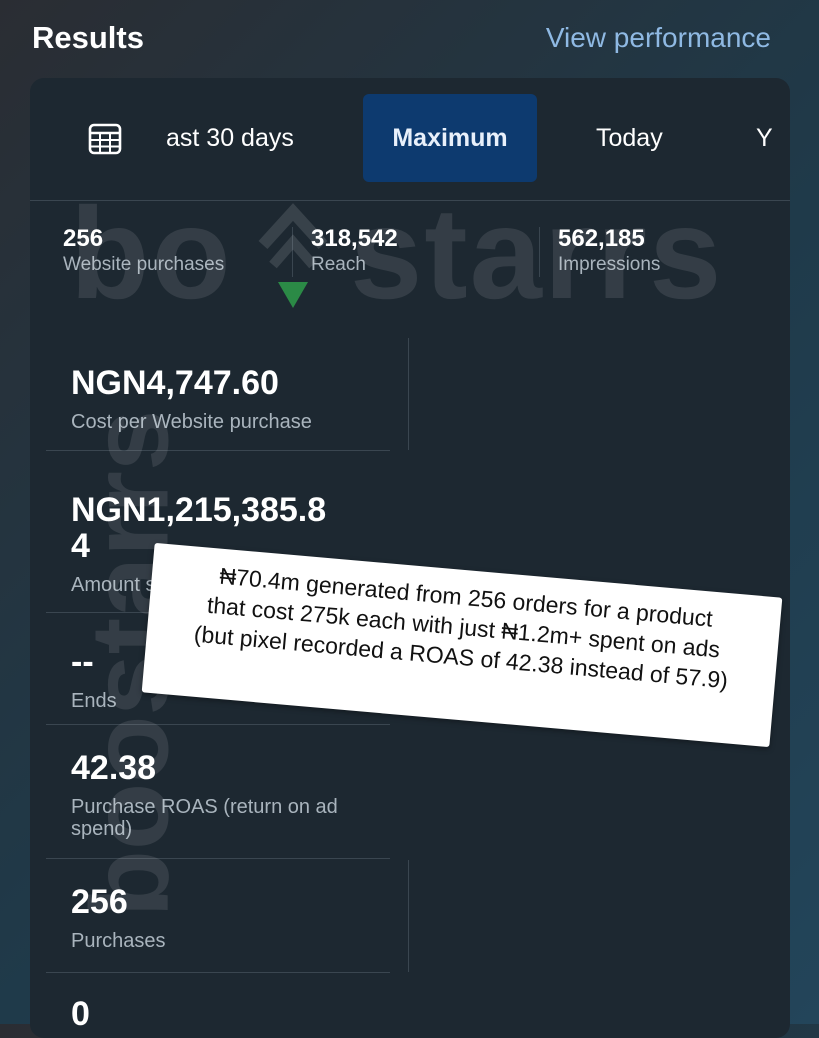 The width and height of the screenshot is (819, 1038). Describe the element at coordinates (82, 662) in the screenshot. I see `metric-value: --` at that location.